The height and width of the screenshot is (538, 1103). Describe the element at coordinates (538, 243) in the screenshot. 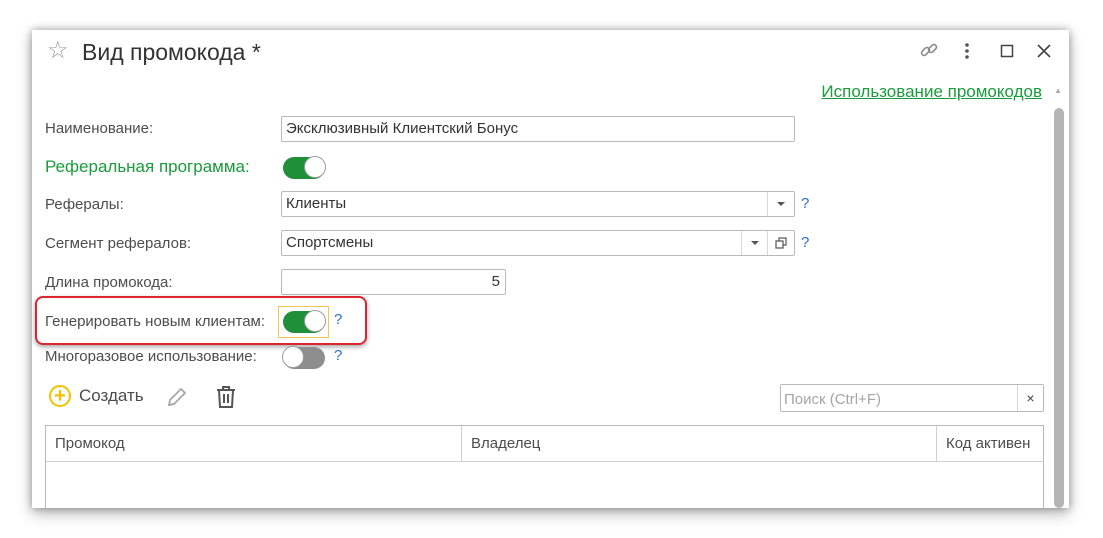

I see `segment-select: Спортсмены` at that location.